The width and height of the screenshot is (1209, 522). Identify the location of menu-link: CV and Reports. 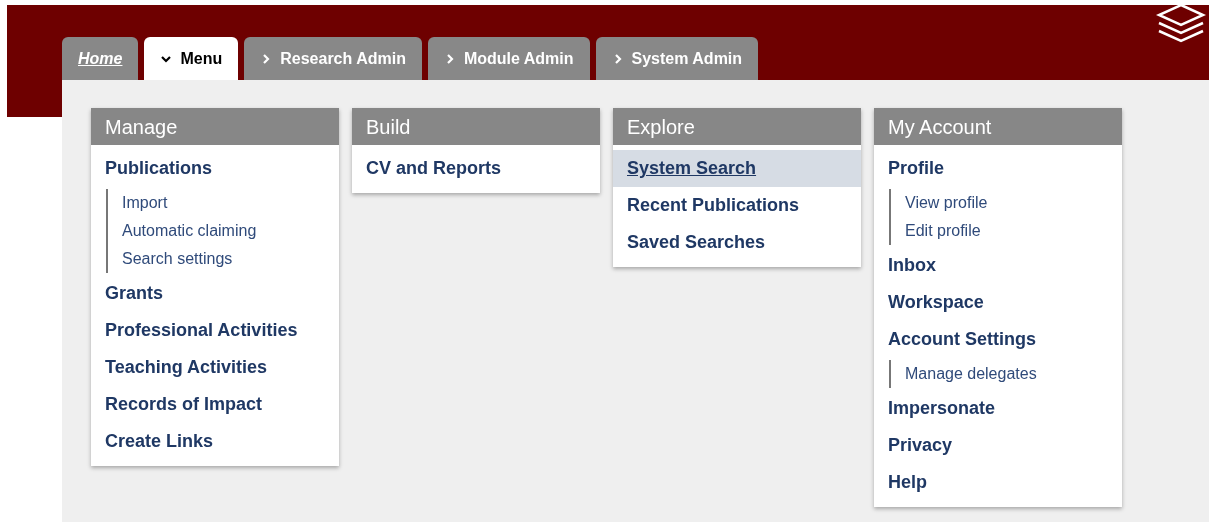
(476, 168).